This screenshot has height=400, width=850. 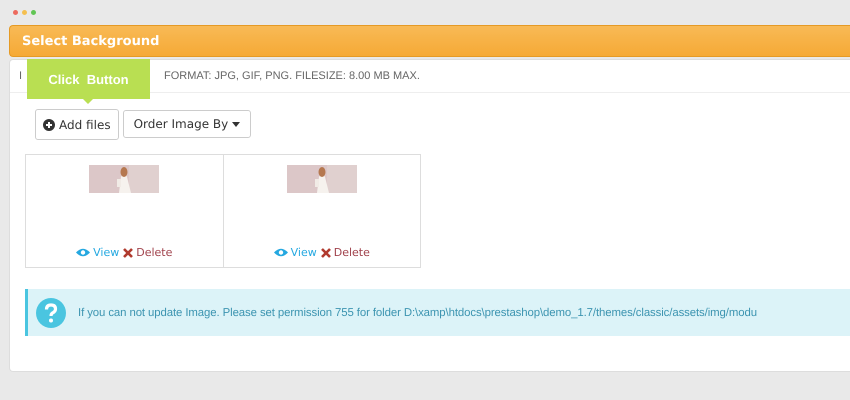 I want to click on minimize-dot, so click(x=24, y=12).